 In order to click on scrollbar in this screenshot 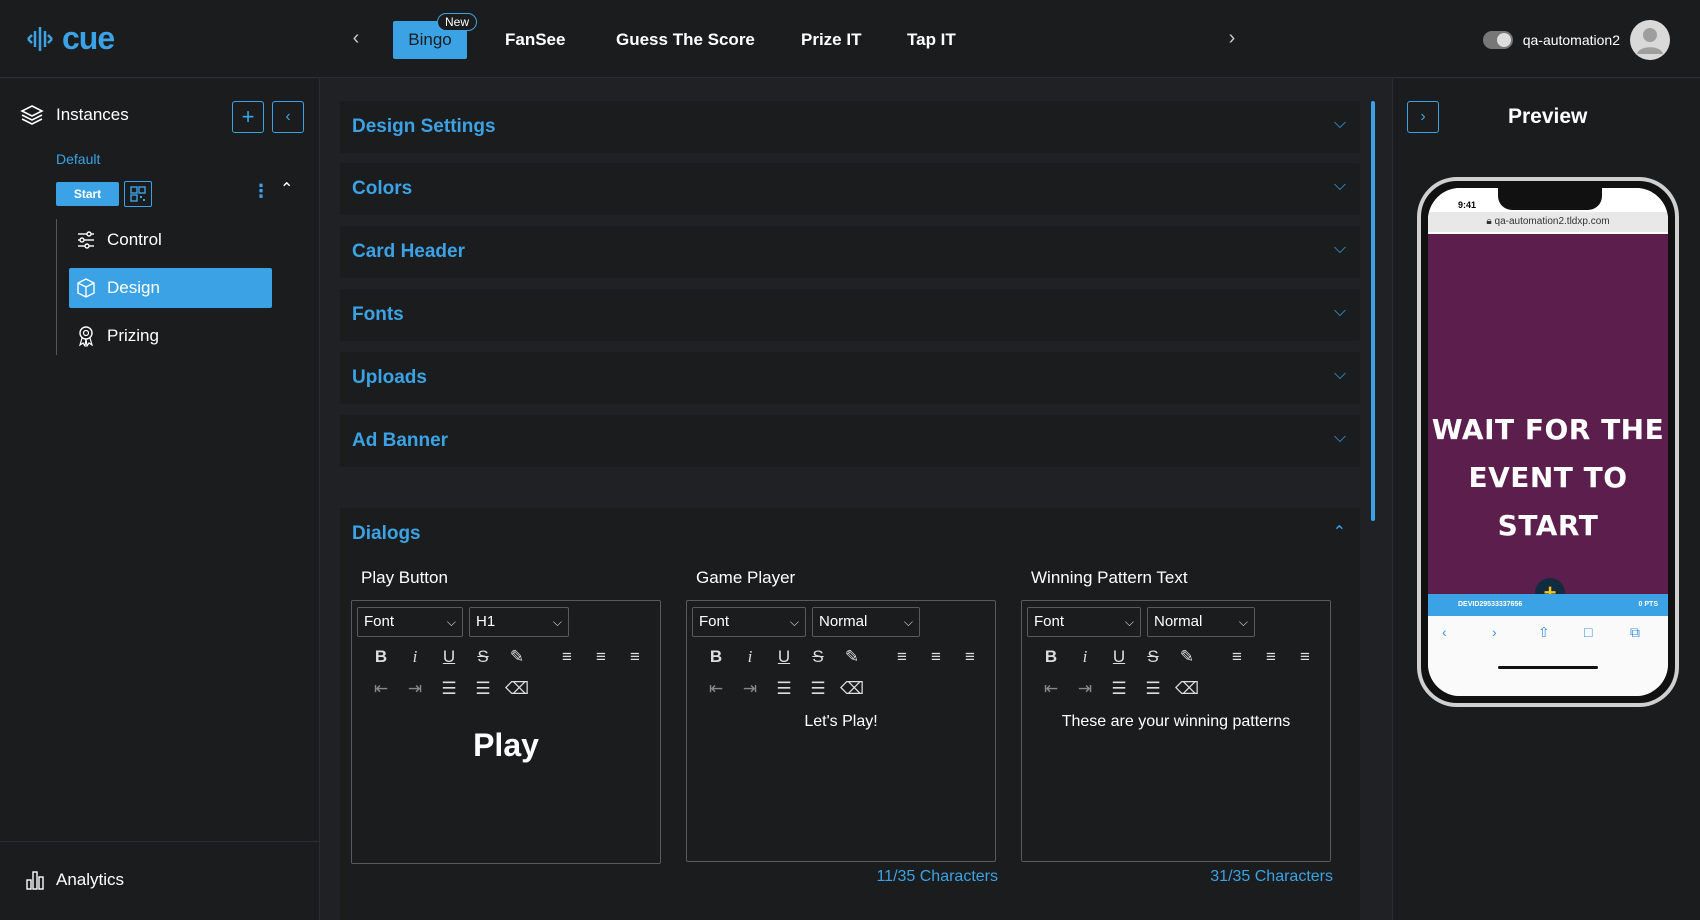, I will do `click(1373, 501)`.